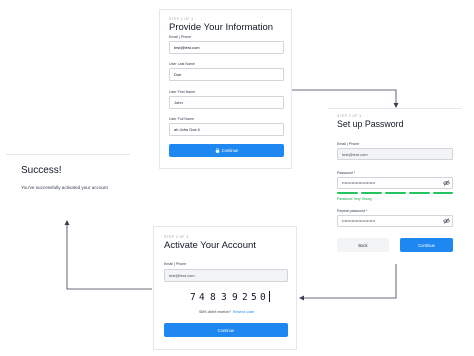  What do you see at coordinates (182, 64) in the screenshot?
I see `last-name-label: User Last Name` at bounding box center [182, 64].